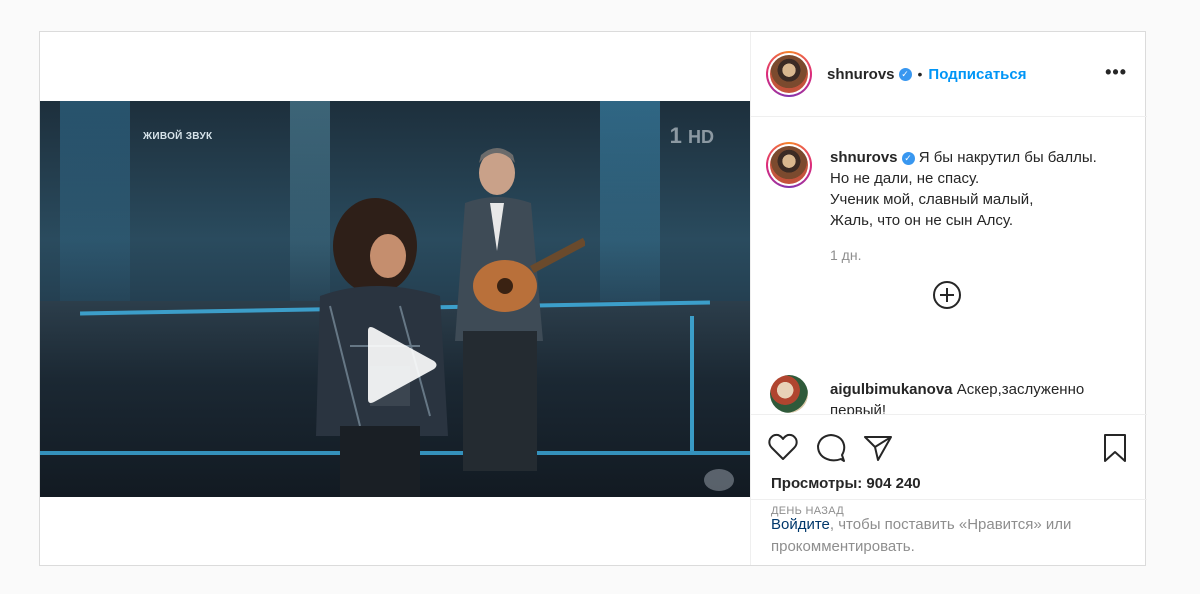 The image size is (1200, 594). Describe the element at coordinates (675, 135) in the screenshot. I see `channel-logo-number: 1` at that location.